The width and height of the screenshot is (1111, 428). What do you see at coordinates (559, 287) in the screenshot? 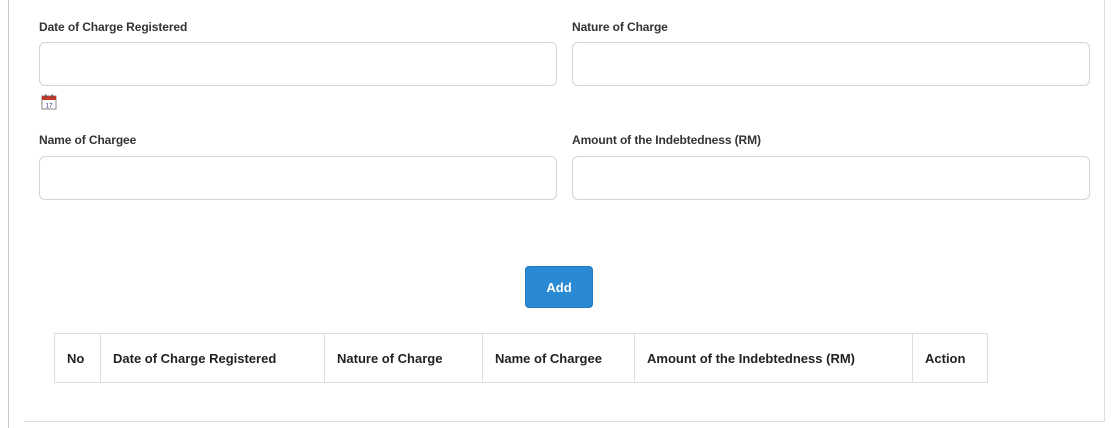
I see `add-button: Add` at bounding box center [559, 287].